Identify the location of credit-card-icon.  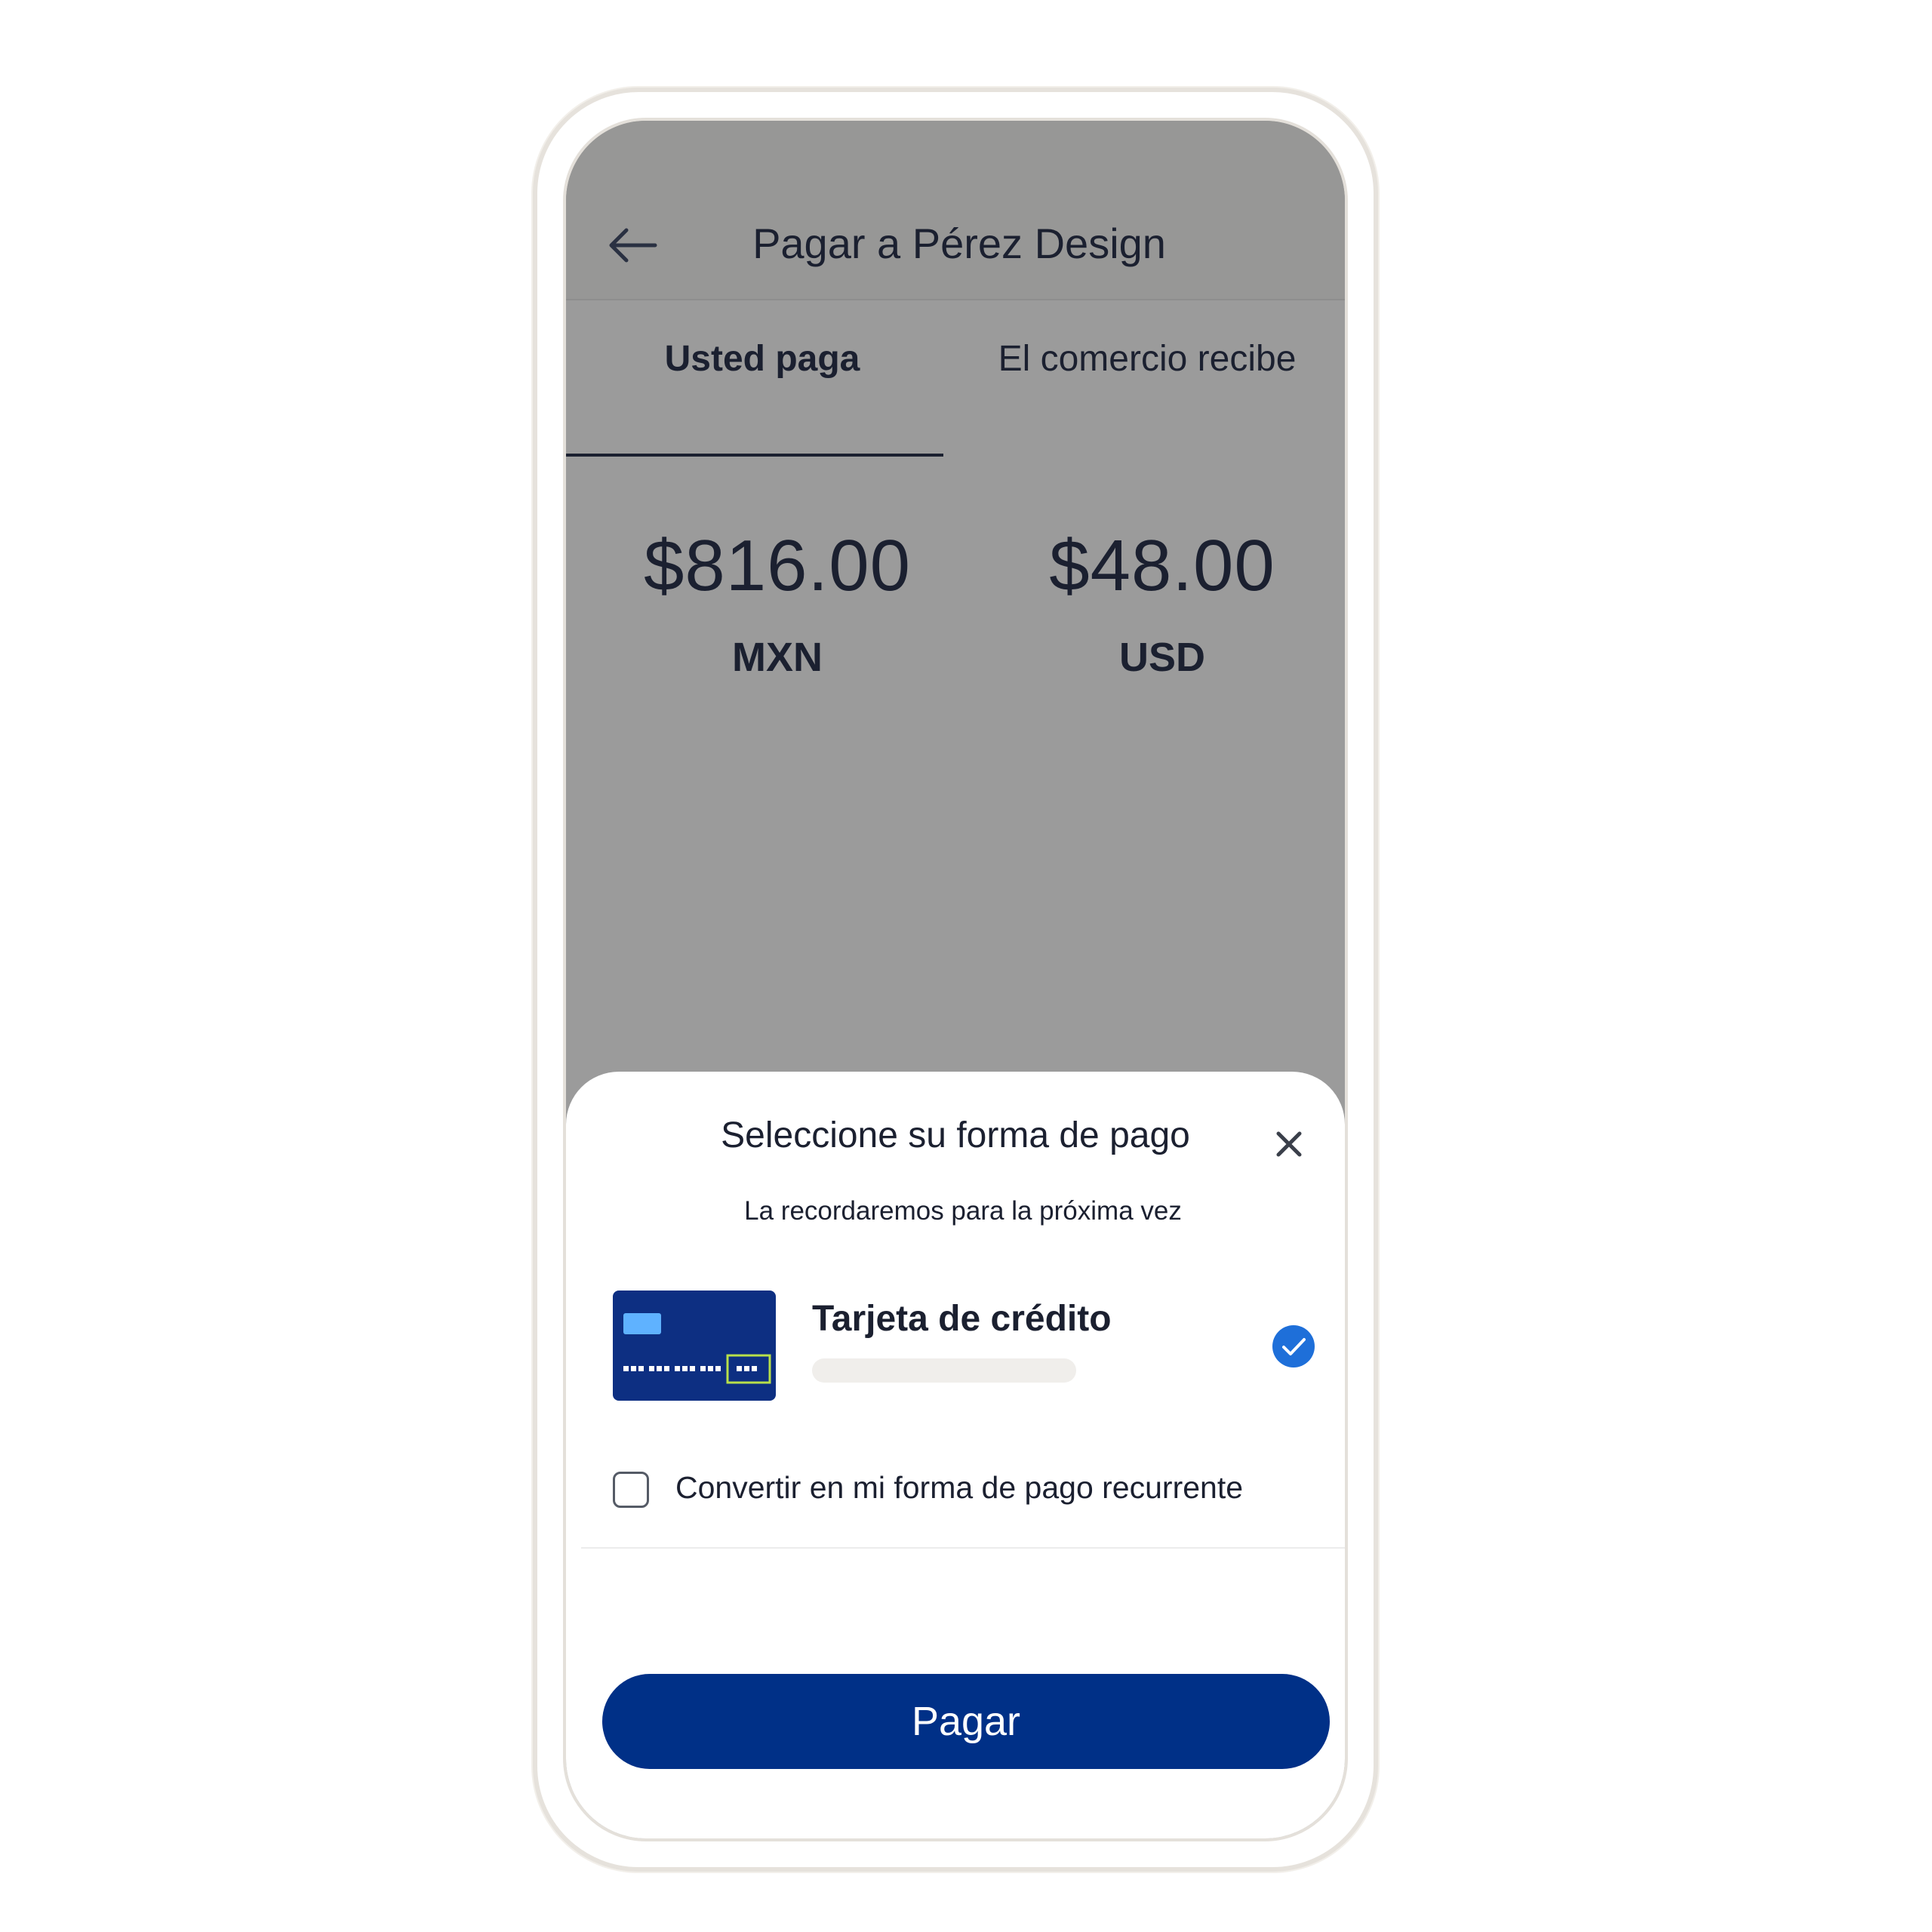
(694, 1346).